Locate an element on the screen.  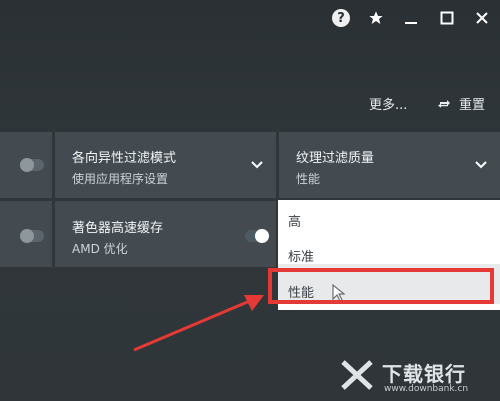
arrow-annotation is located at coordinates (198, 323).